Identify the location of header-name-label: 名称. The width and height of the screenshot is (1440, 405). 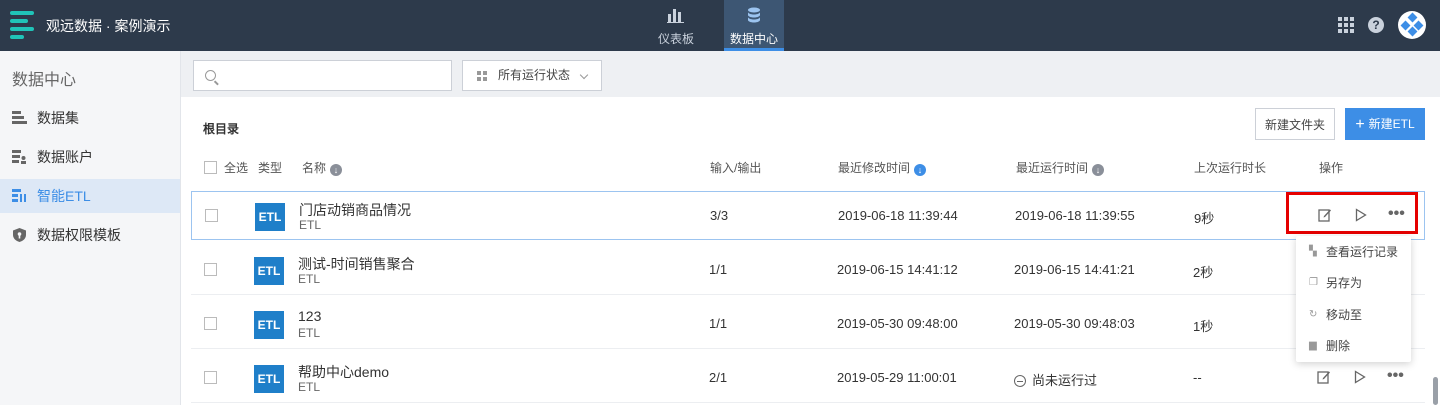
(314, 168).